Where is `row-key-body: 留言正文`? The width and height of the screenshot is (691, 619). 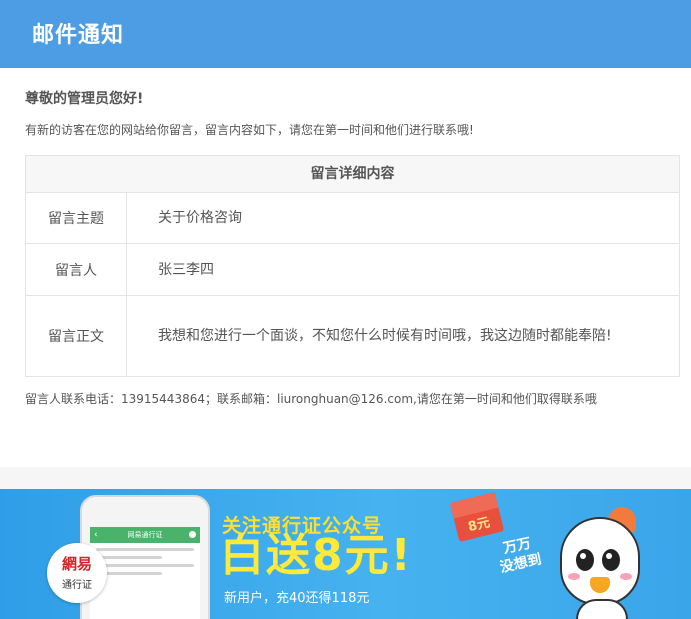
row-key-body: 留言正文 is located at coordinates (76, 336).